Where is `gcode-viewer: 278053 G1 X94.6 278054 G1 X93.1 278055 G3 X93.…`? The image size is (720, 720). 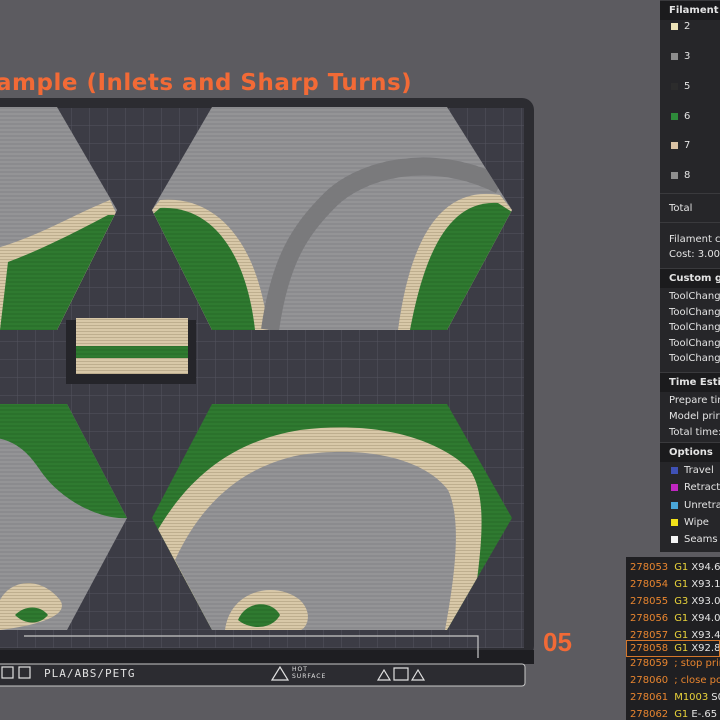
gcode-viewer: 278053 G1 X94.6 278054 G1 X93.1 278055 G3 X93.… is located at coordinates (673, 638).